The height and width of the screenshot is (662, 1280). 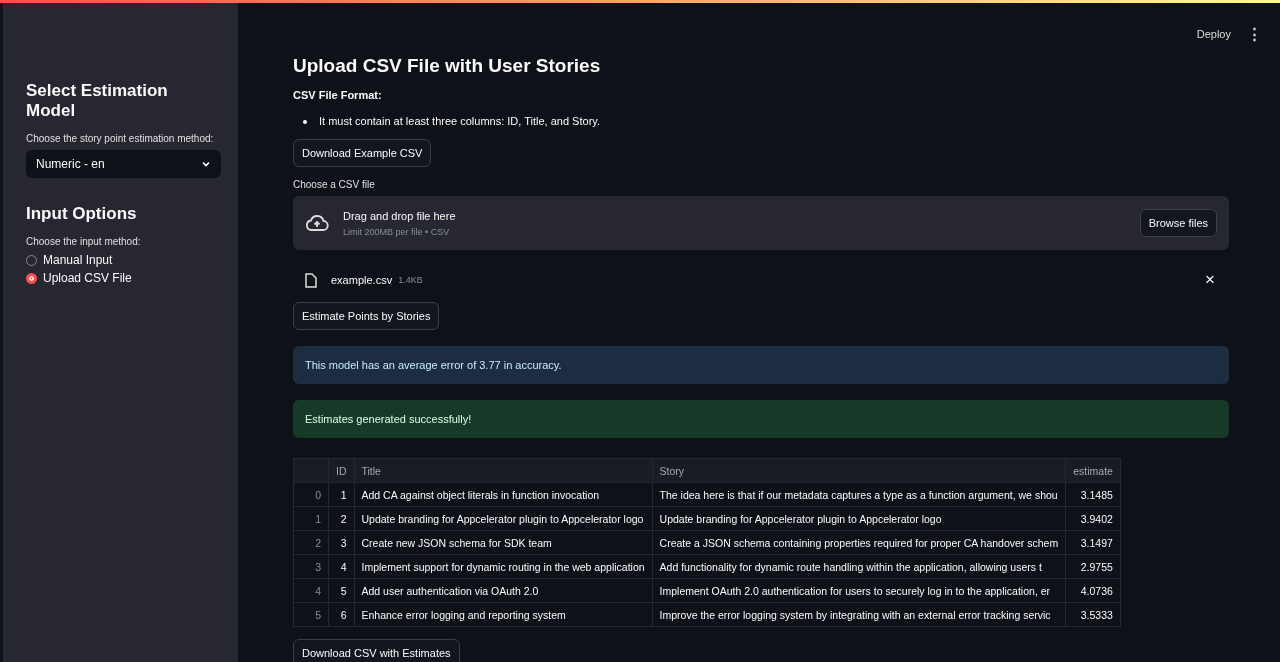 I want to click on cloud-upload-icon, so click(x=317, y=223).